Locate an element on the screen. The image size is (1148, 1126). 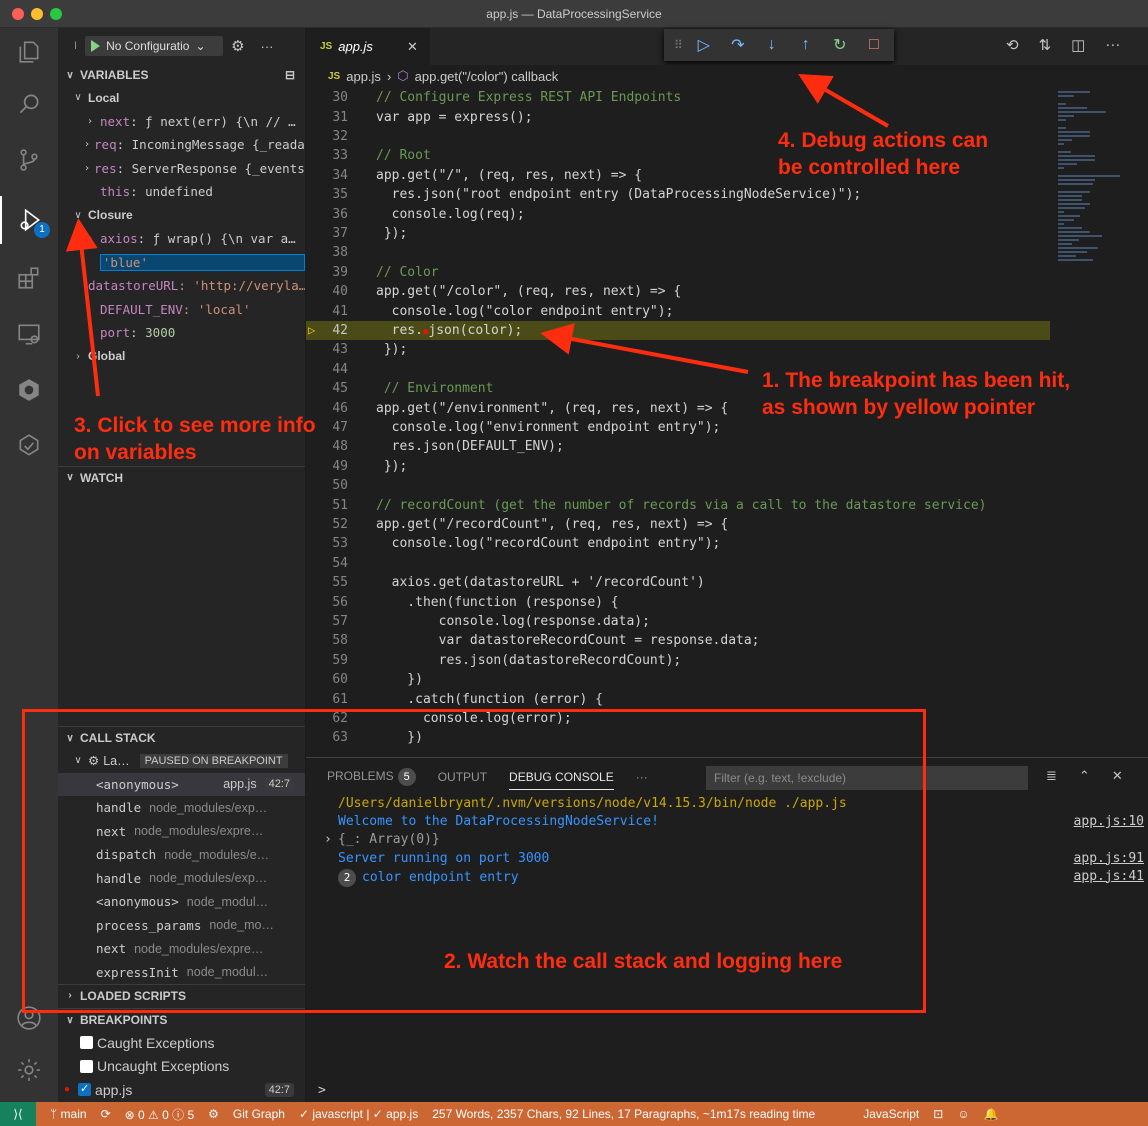
code-line: 39 // Color is located at coordinates (678, 272).